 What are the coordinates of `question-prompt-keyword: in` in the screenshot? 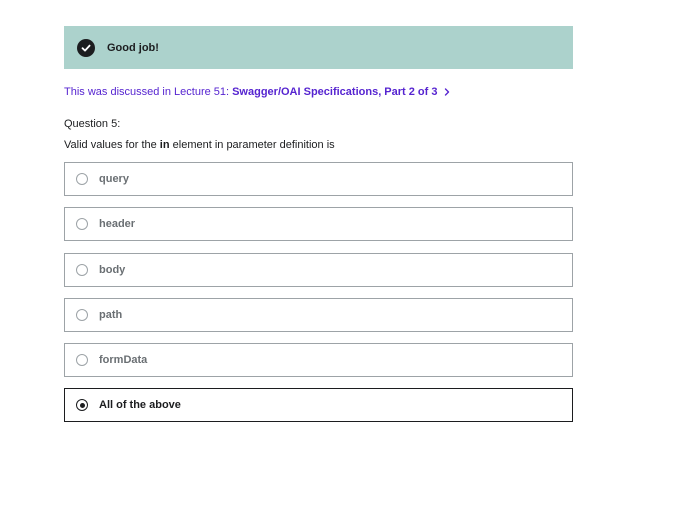 It's located at (164, 145).